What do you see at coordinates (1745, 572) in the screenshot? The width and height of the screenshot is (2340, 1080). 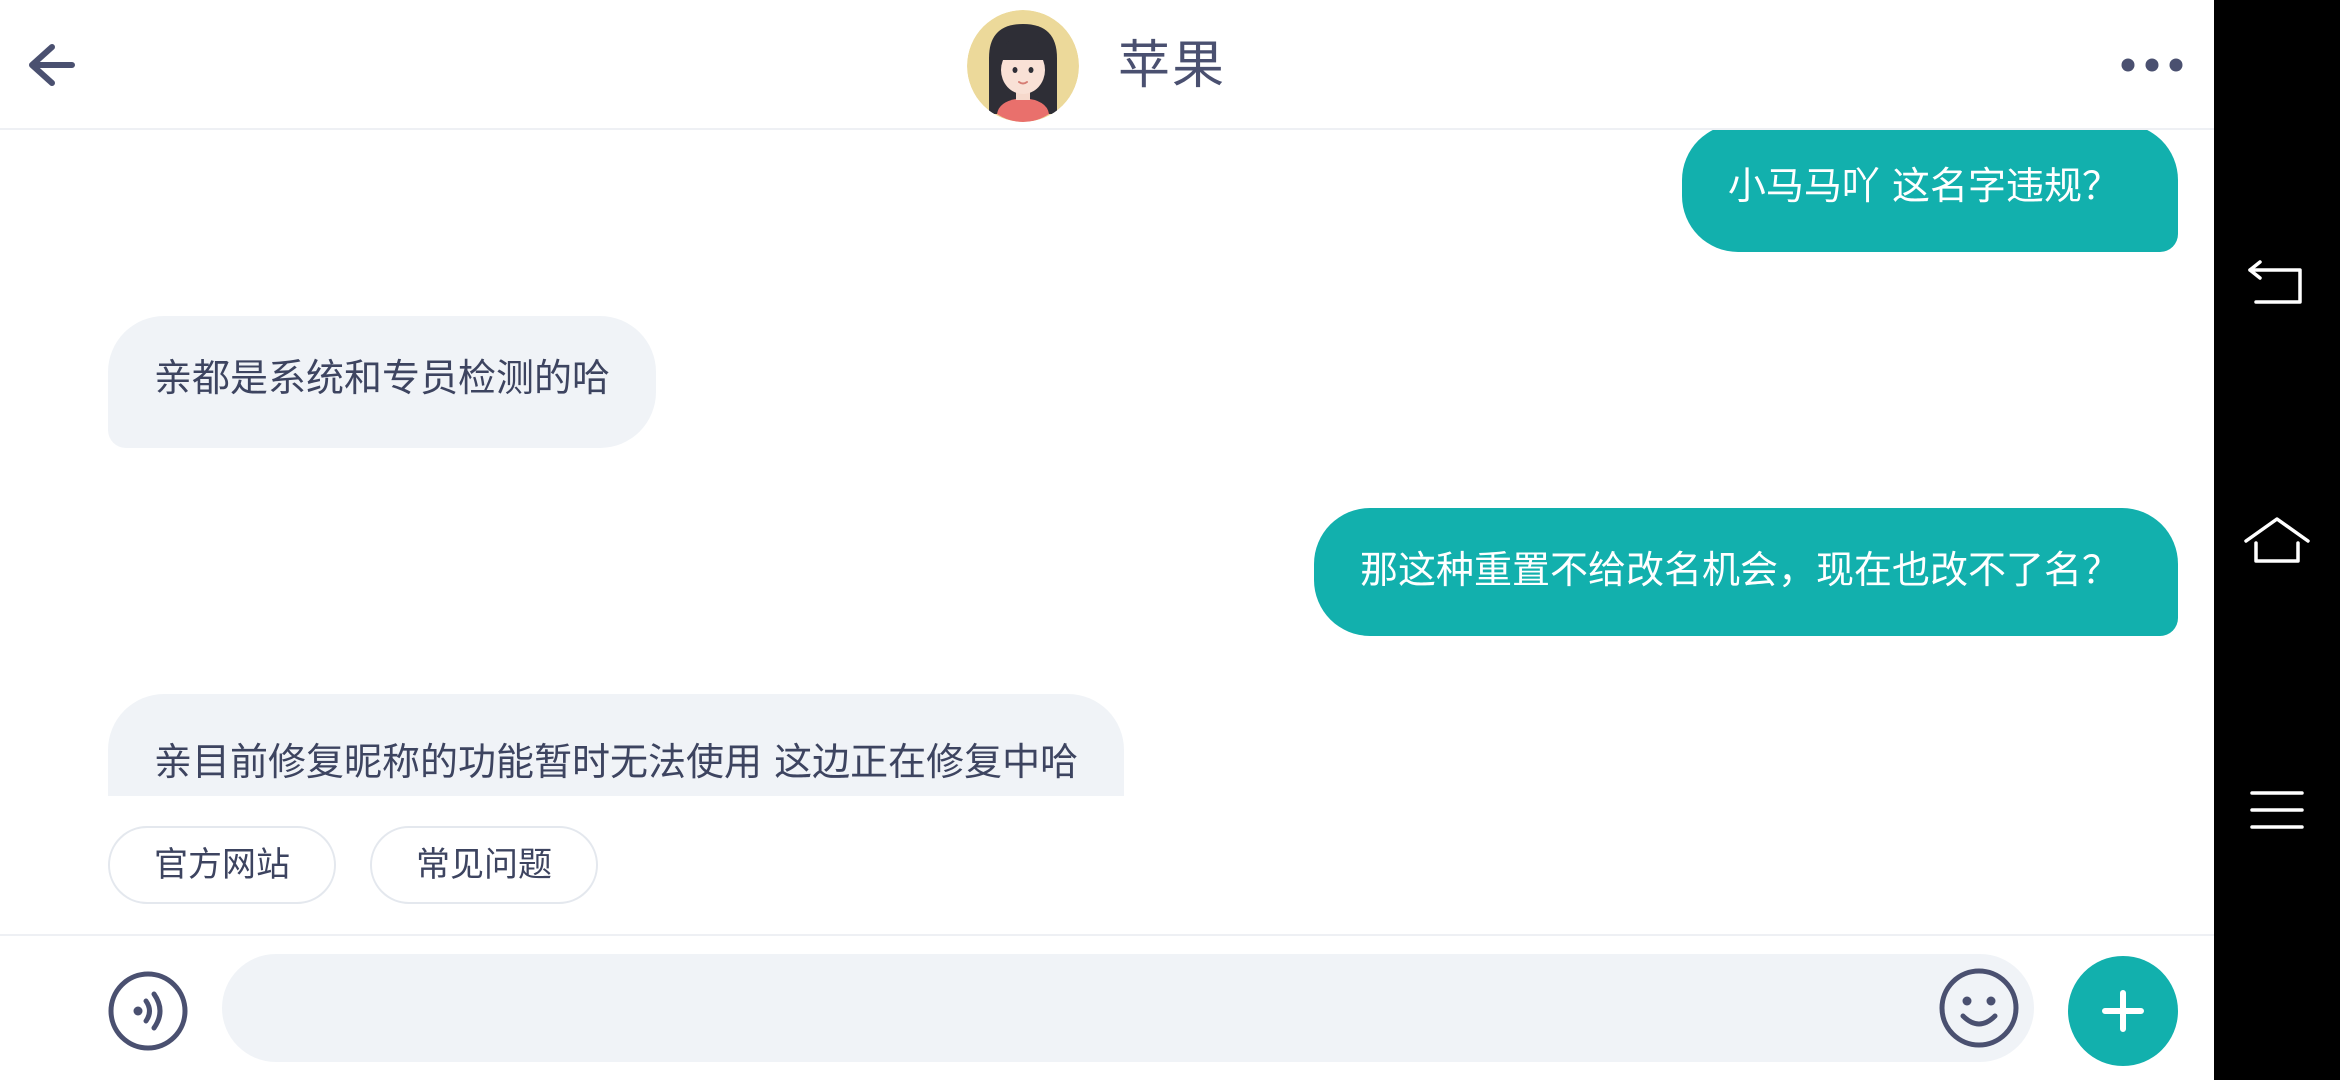 I see `outgoing-message: 那这种重置不给改名机会，现在也改不了名？` at bounding box center [1745, 572].